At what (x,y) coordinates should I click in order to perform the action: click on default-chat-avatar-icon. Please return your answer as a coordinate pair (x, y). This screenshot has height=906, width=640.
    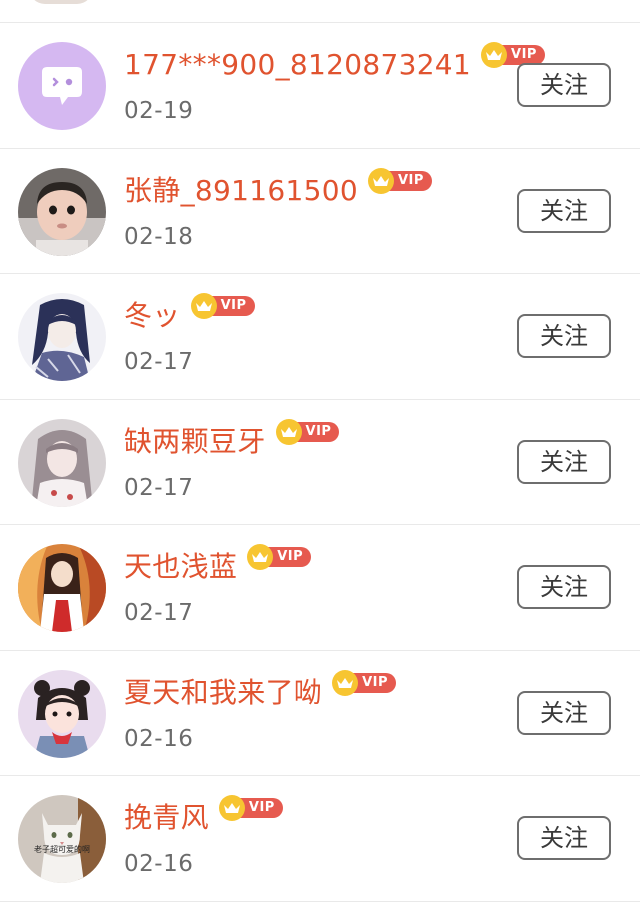
    Looking at the image, I should click on (62, 86).